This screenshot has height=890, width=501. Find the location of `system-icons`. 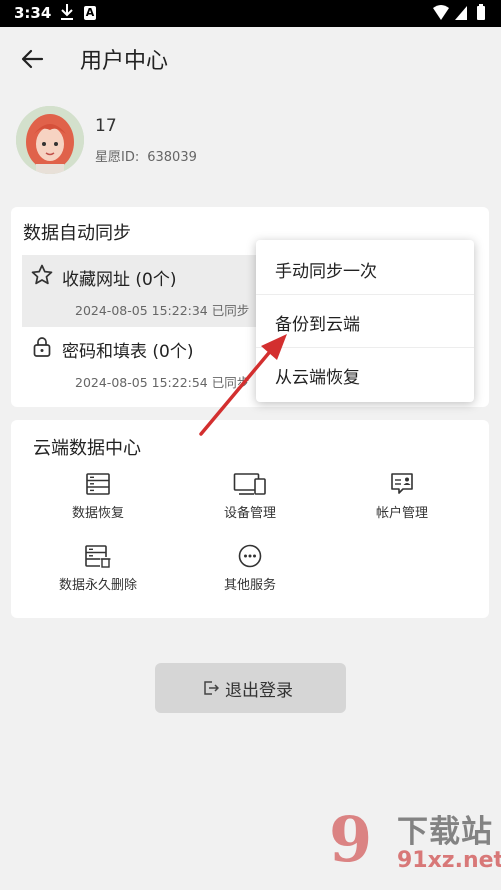

system-icons is located at coordinates (459, 12).